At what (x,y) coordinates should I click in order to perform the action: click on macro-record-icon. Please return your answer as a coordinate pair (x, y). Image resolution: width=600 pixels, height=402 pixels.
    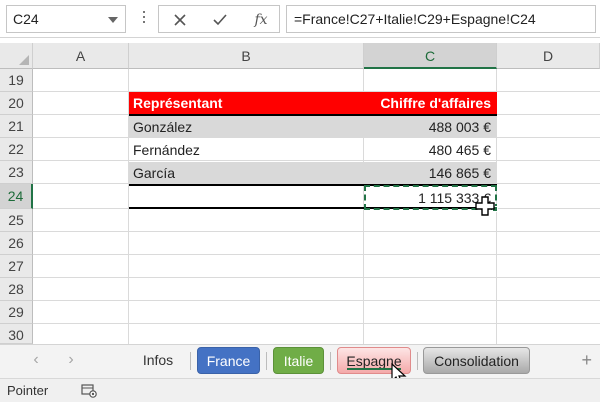
    Looking at the image, I should click on (89, 391).